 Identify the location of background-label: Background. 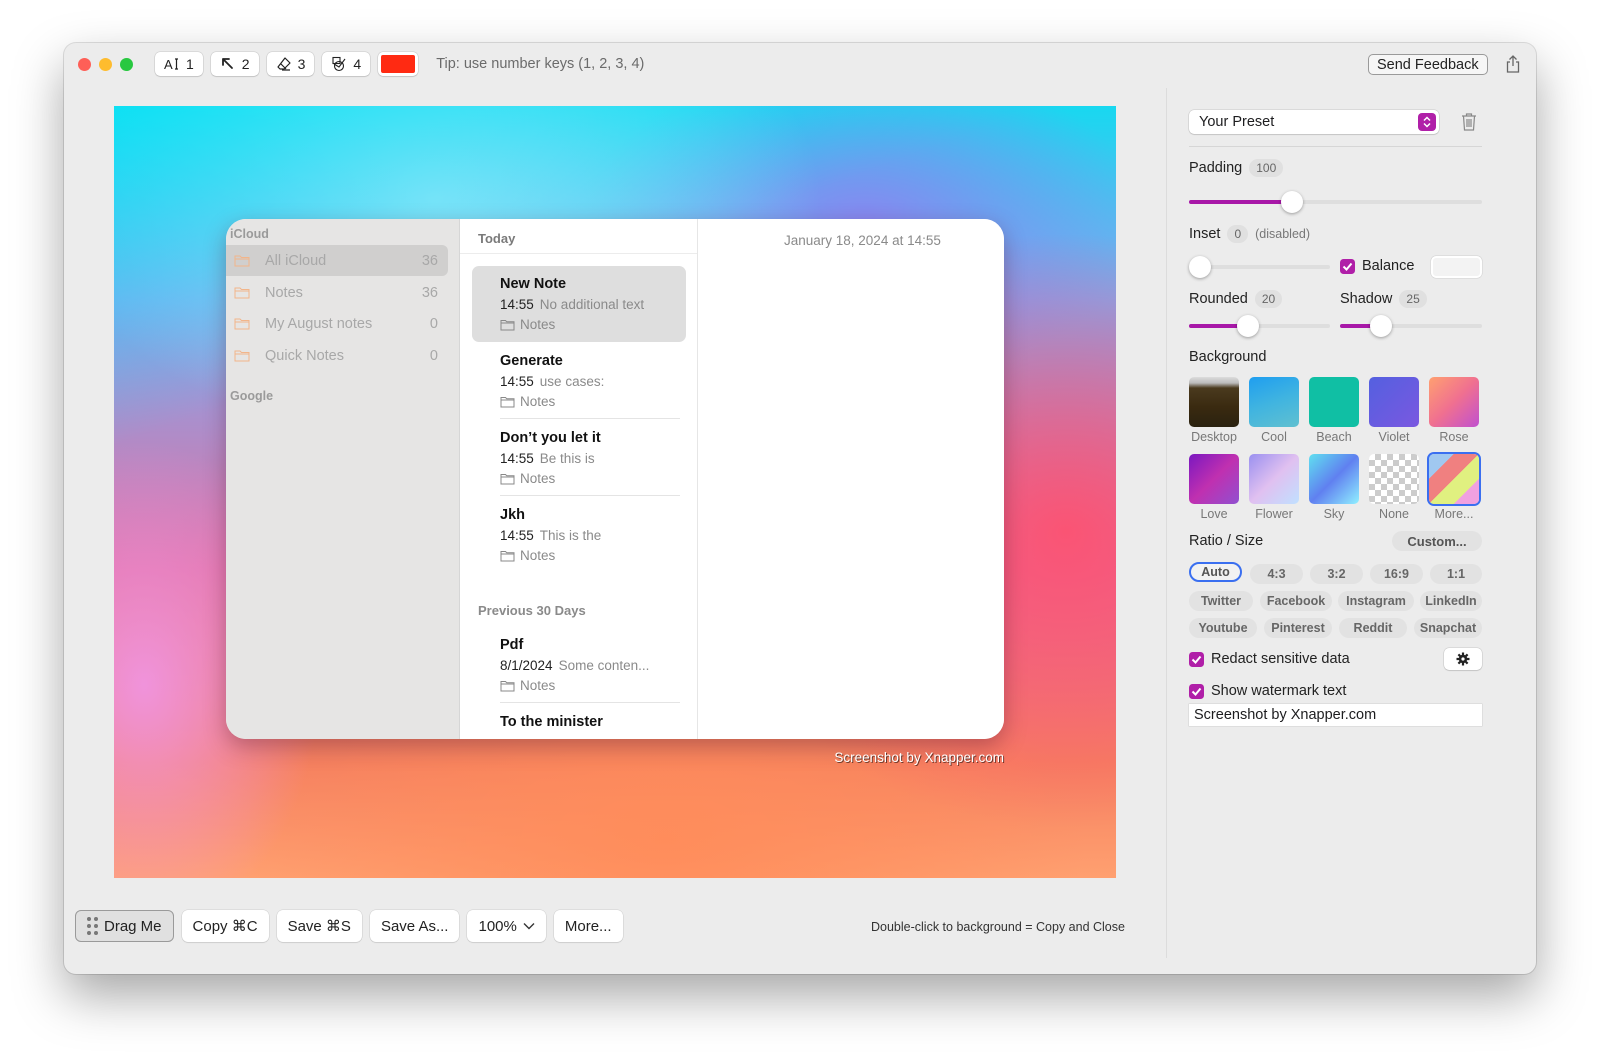
(1228, 357).